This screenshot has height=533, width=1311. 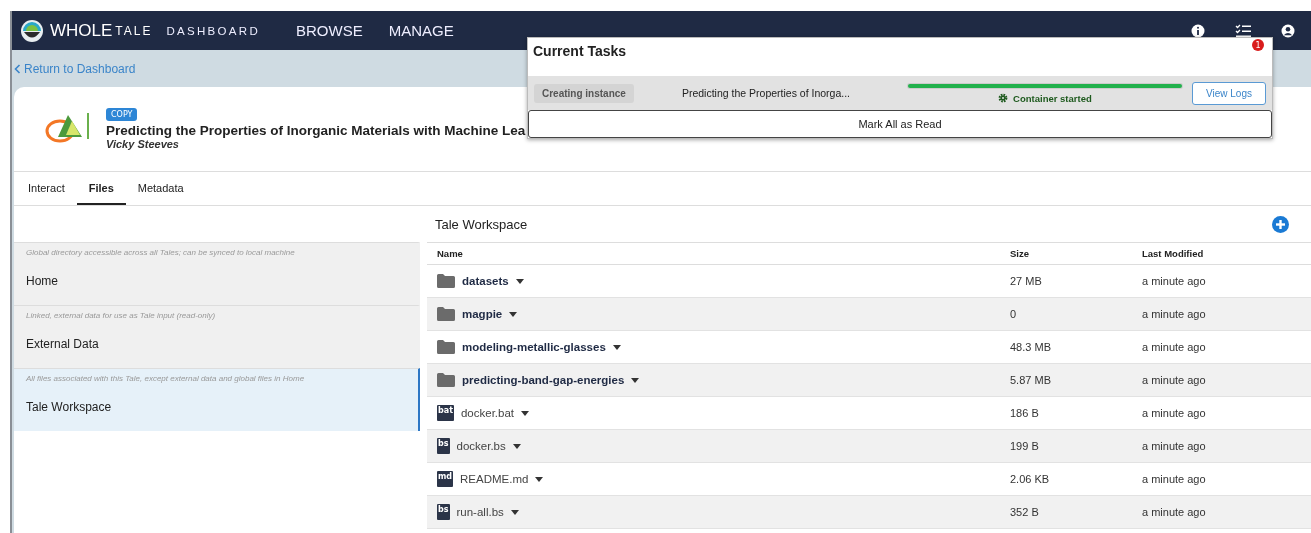 I want to click on brand-name: WHOLE, so click(x=81, y=30).